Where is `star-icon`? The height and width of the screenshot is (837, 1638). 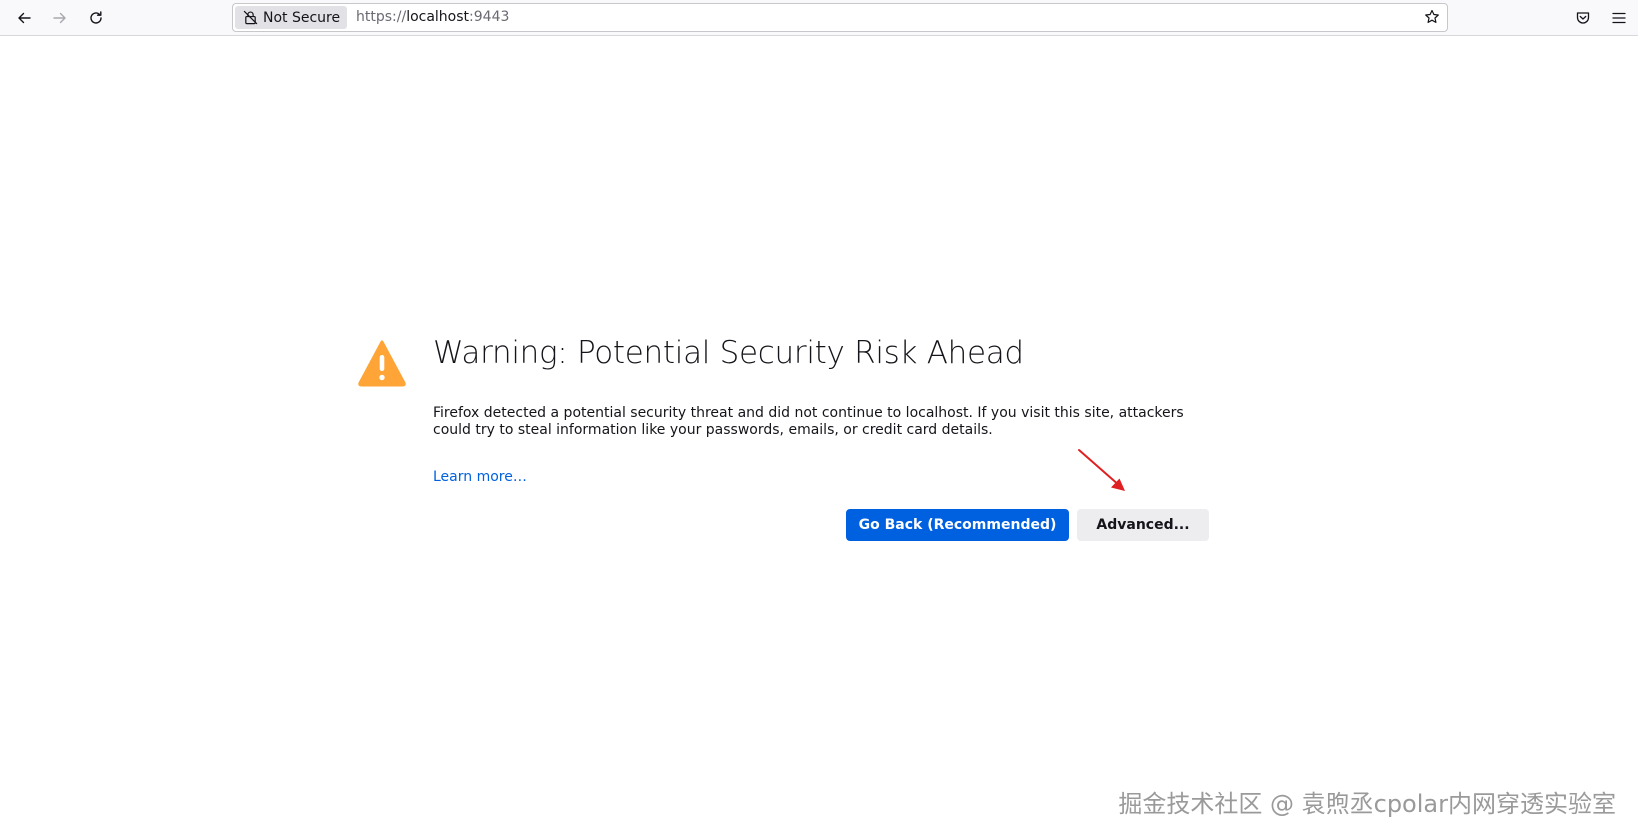
star-icon is located at coordinates (1432, 16).